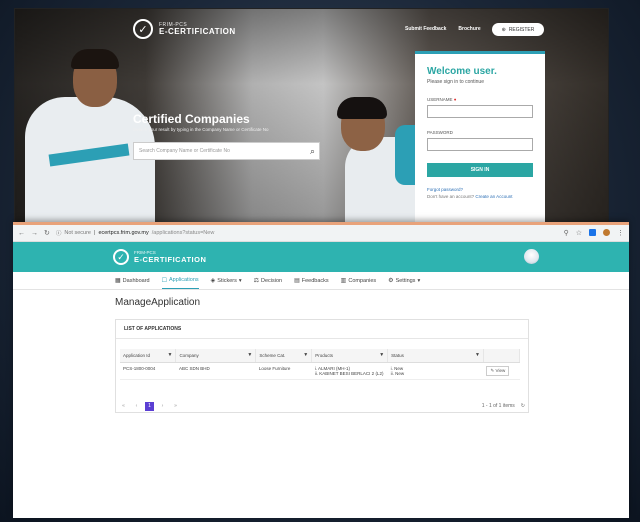 Image resolution: width=640 pixels, height=522 pixels. I want to click on menu-decision: ⚖ Decision, so click(268, 280).